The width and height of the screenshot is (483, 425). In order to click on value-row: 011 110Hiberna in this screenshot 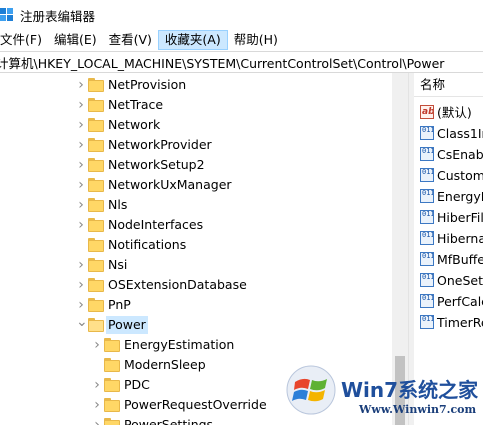, I will do `click(451, 238)`.